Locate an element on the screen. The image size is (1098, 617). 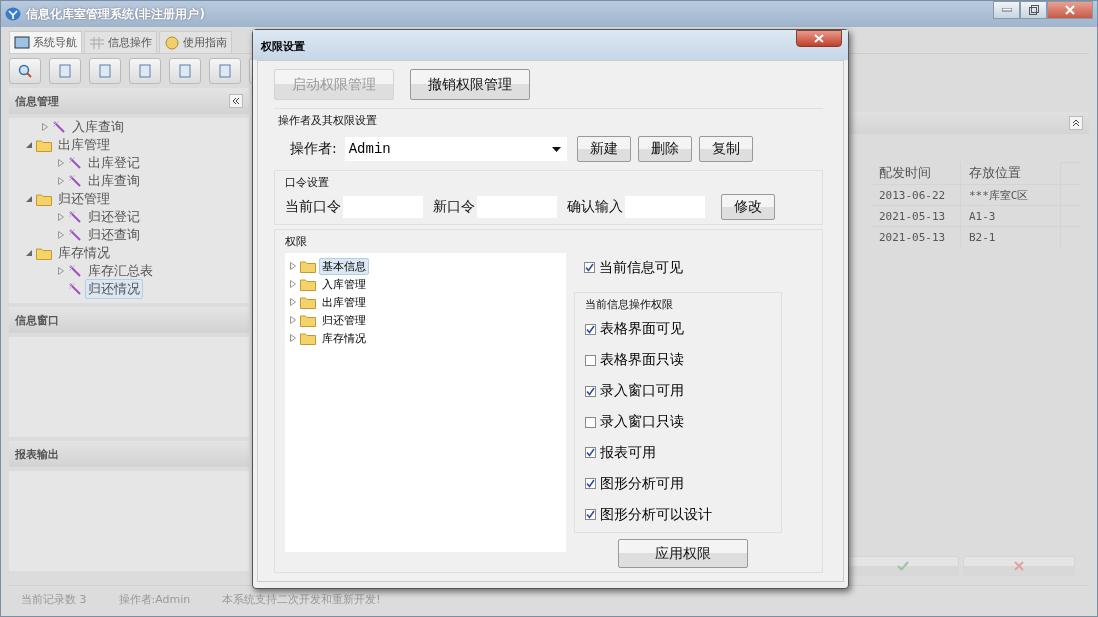
tree-folder-label: 出库管理 is located at coordinates (84, 145).